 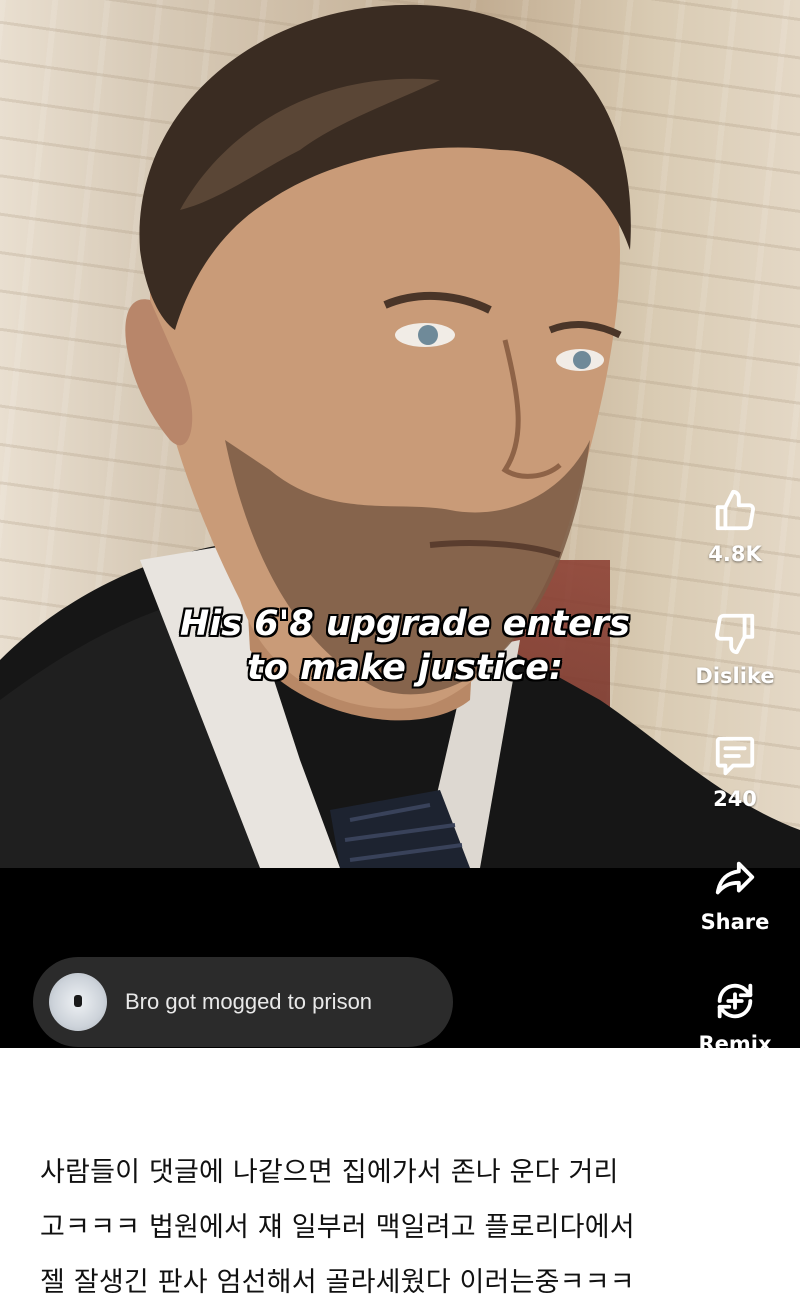 What do you see at coordinates (735, 878) in the screenshot?
I see `share-icon` at bounding box center [735, 878].